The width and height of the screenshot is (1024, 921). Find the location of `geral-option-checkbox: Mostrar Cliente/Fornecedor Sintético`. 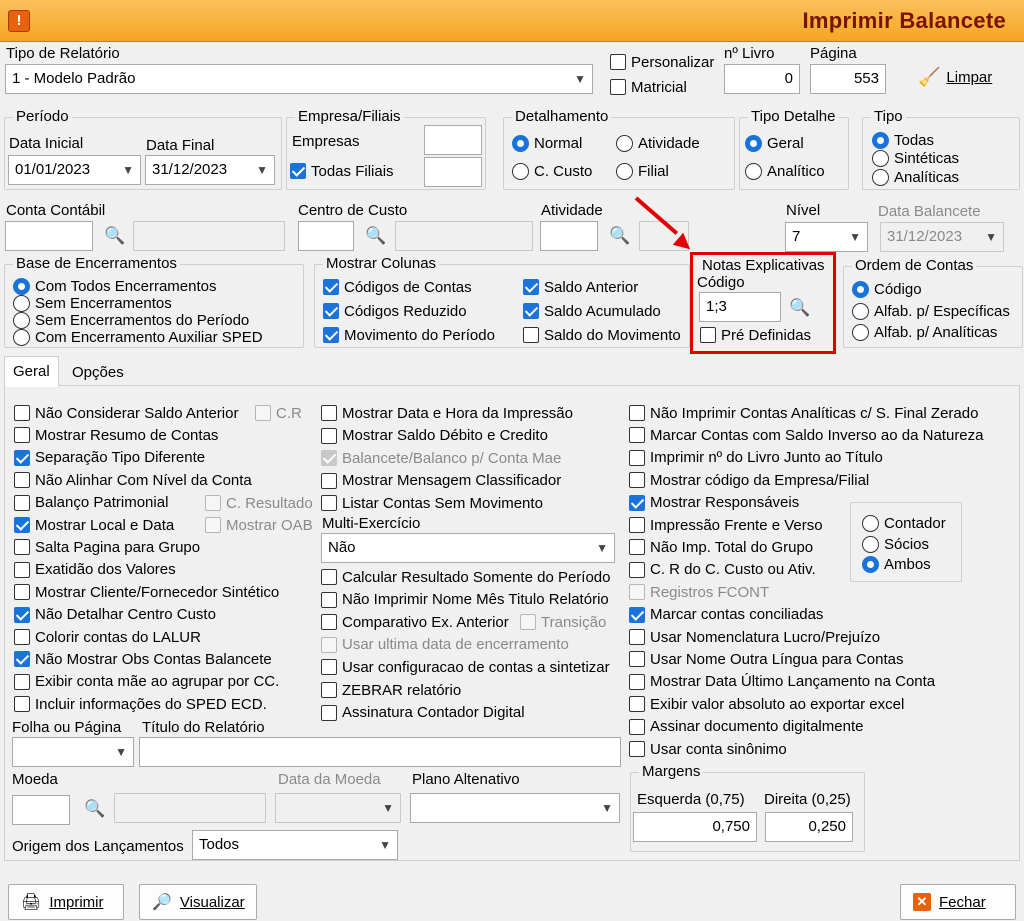

geral-option-checkbox: Mostrar Cliente/Fornecedor Sintético is located at coordinates (146, 592).